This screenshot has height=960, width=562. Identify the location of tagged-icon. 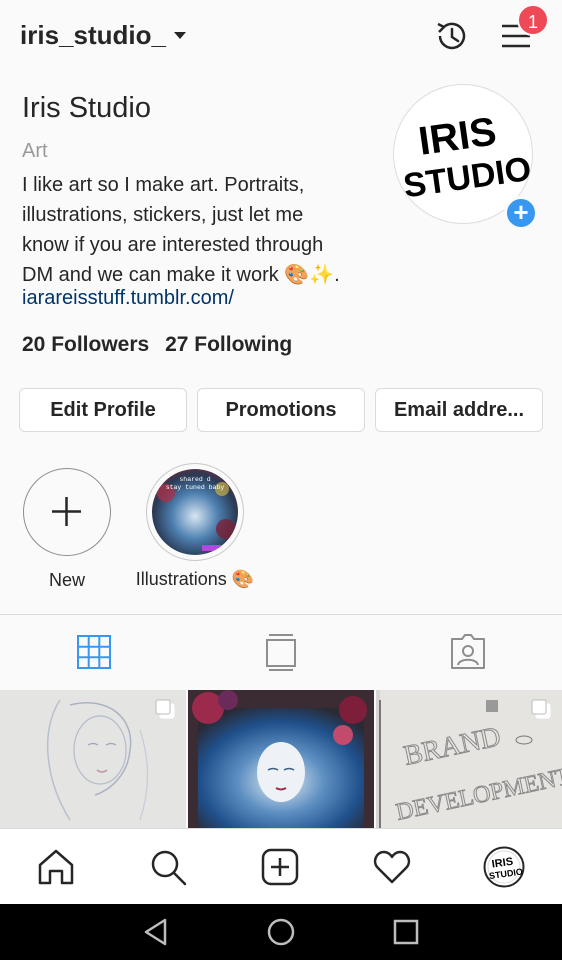
(467, 651).